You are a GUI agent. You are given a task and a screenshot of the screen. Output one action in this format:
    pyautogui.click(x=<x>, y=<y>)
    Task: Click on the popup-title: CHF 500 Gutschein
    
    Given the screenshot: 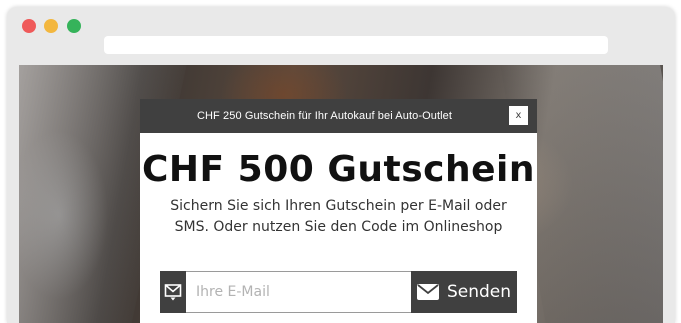 What is the action you would take?
    pyautogui.click(x=338, y=169)
    